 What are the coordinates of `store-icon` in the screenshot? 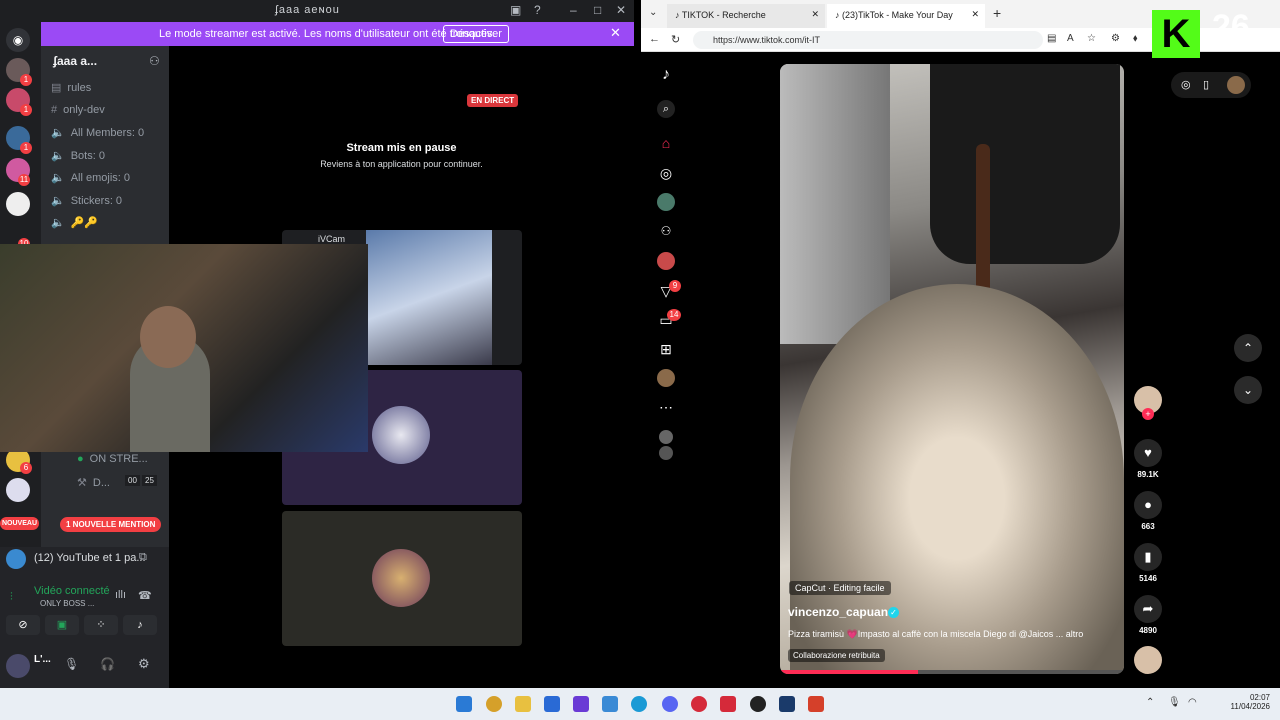 It's located at (552, 704).